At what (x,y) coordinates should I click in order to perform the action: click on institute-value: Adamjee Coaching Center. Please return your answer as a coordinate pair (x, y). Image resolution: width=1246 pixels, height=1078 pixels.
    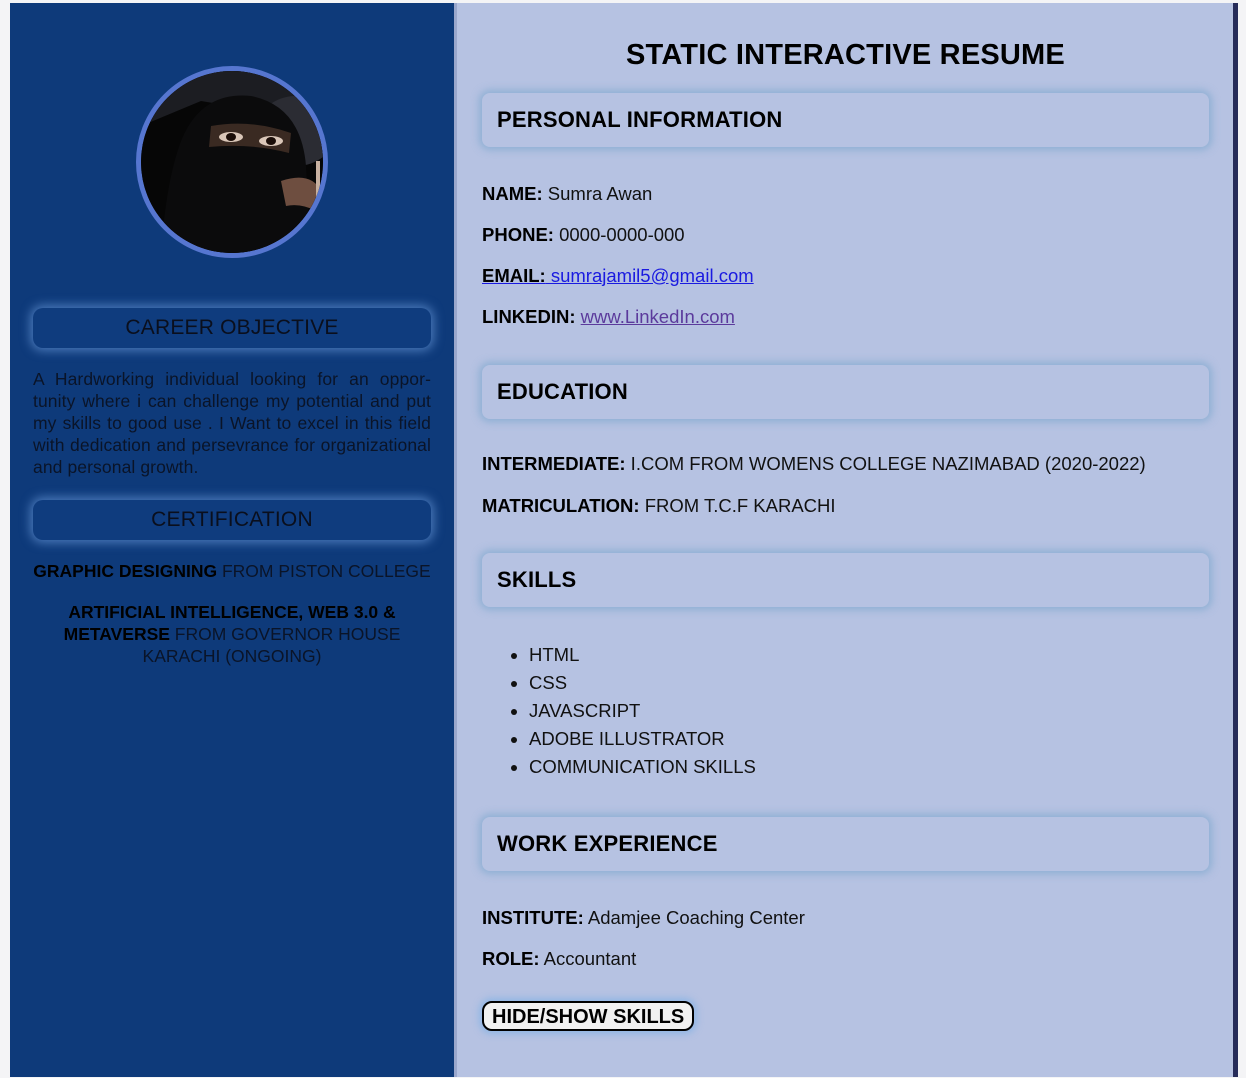
    Looking at the image, I should click on (694, 917).